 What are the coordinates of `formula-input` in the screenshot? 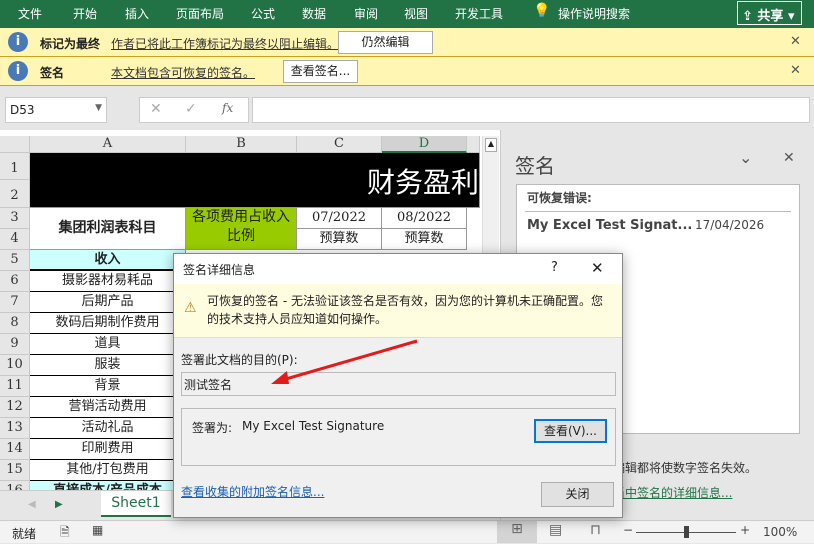 It's located at (531, 110).